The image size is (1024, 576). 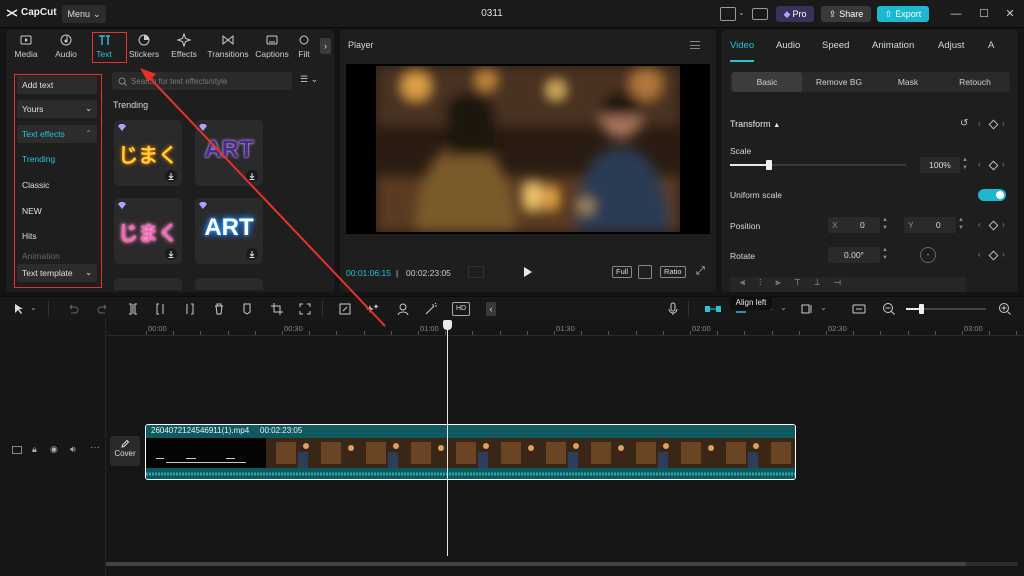 What do you see at coordinates (984, 14) in the screenshot?
I see `maximize-icon: ☐` at bounding box center [984, 14].